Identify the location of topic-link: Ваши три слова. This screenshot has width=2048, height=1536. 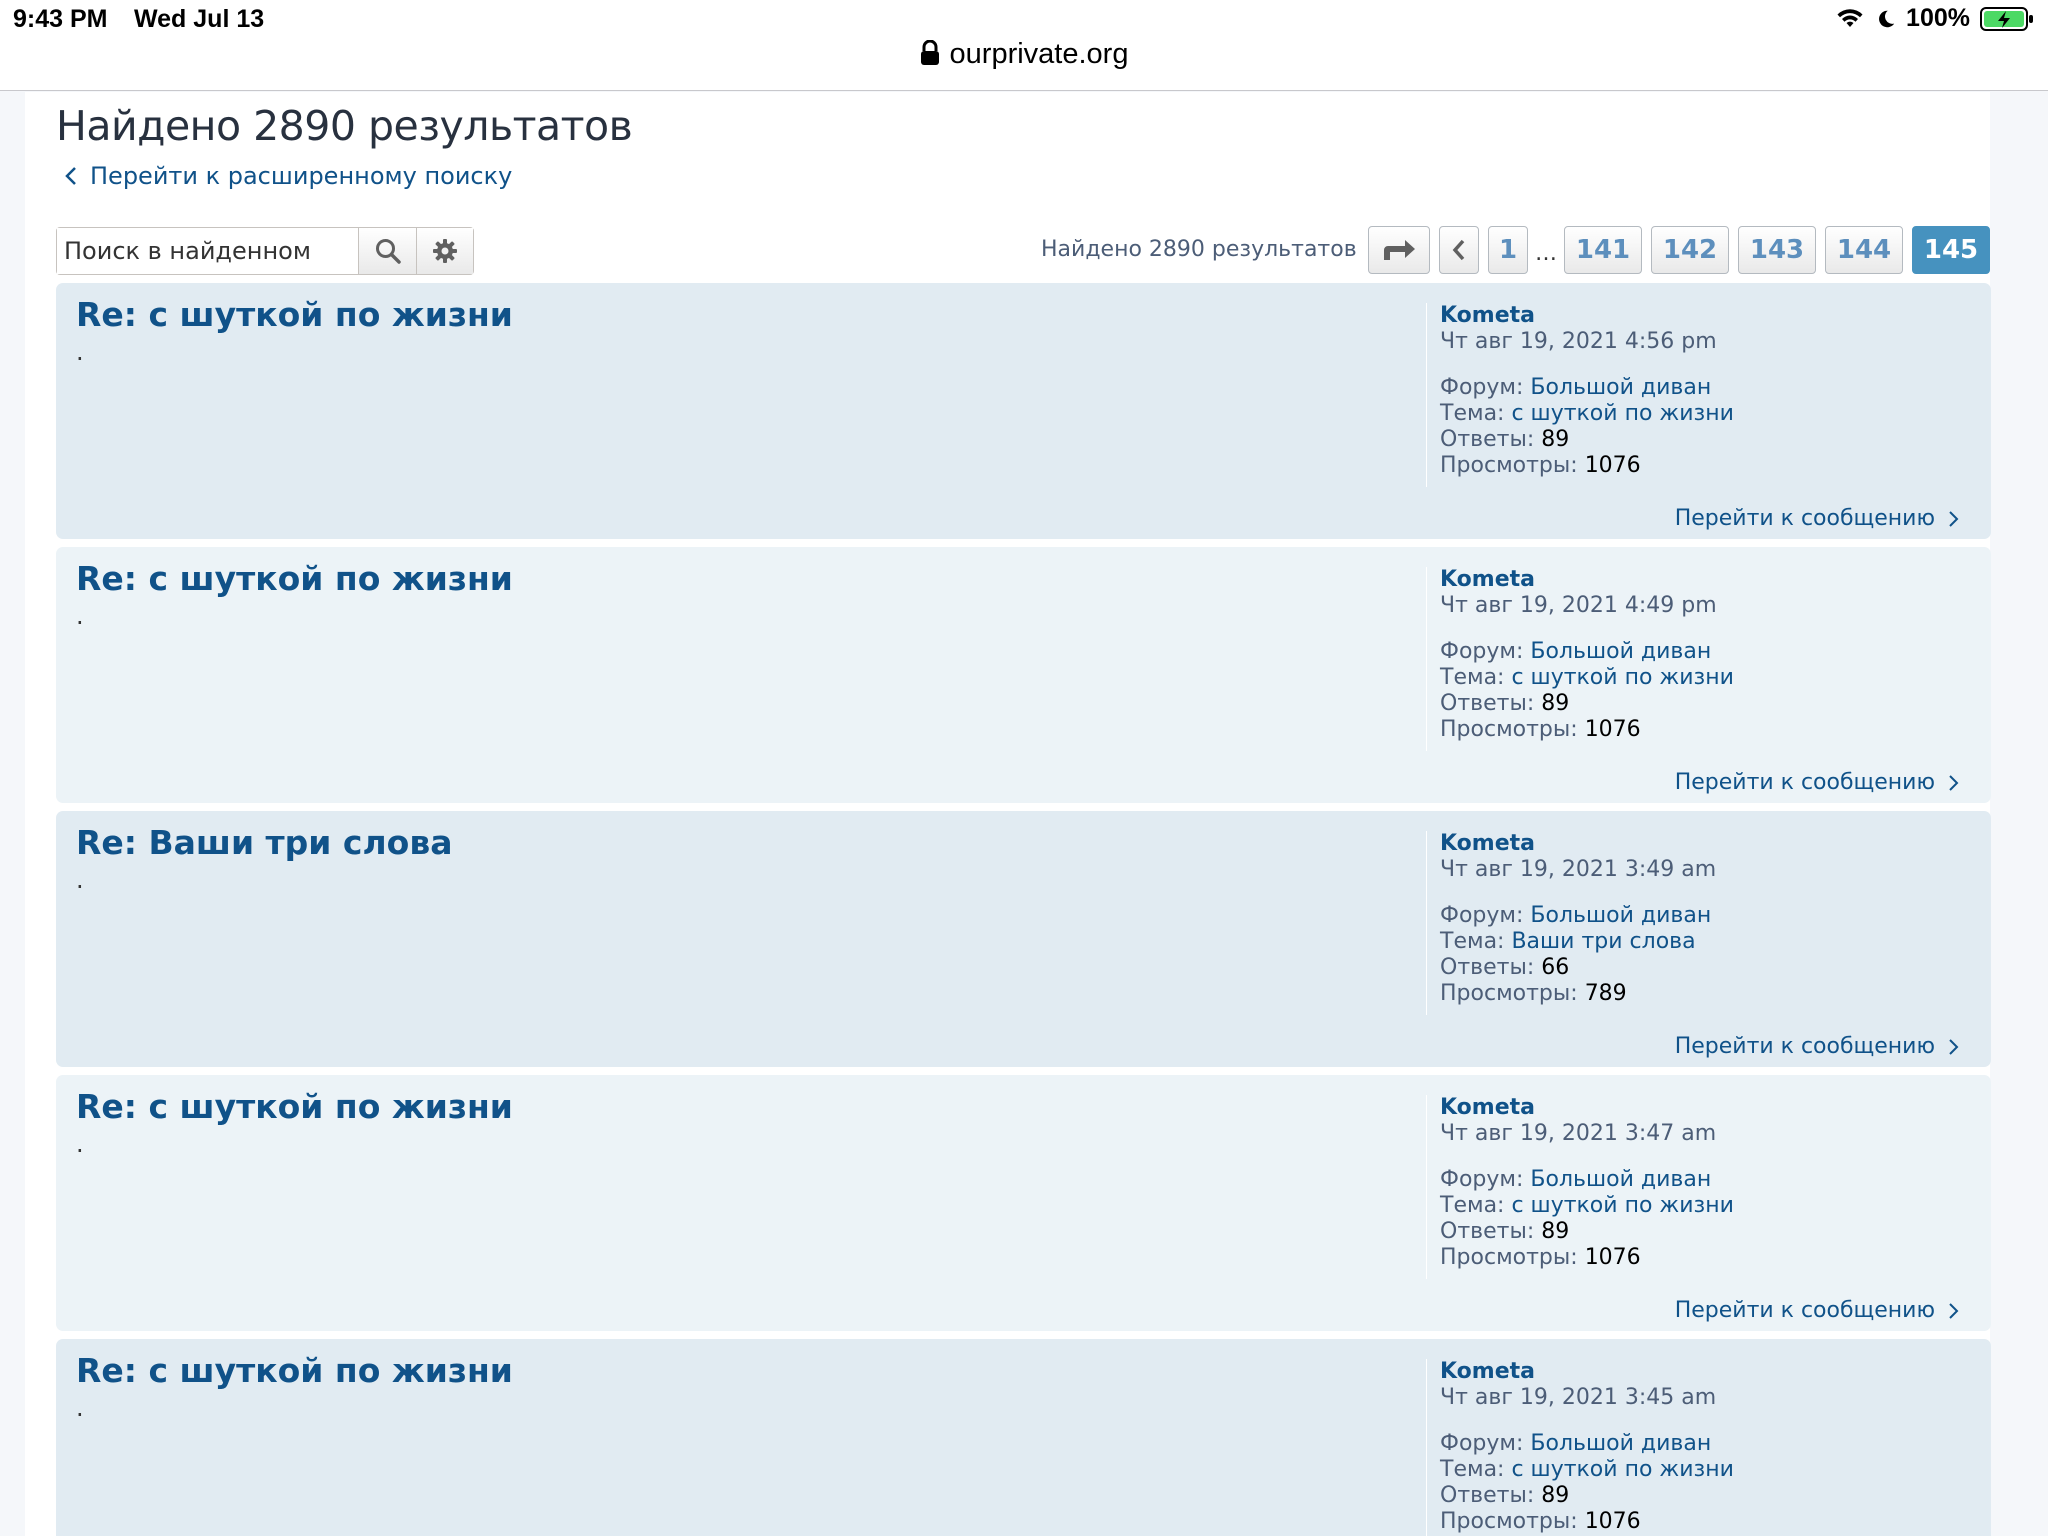
(1603, 941).